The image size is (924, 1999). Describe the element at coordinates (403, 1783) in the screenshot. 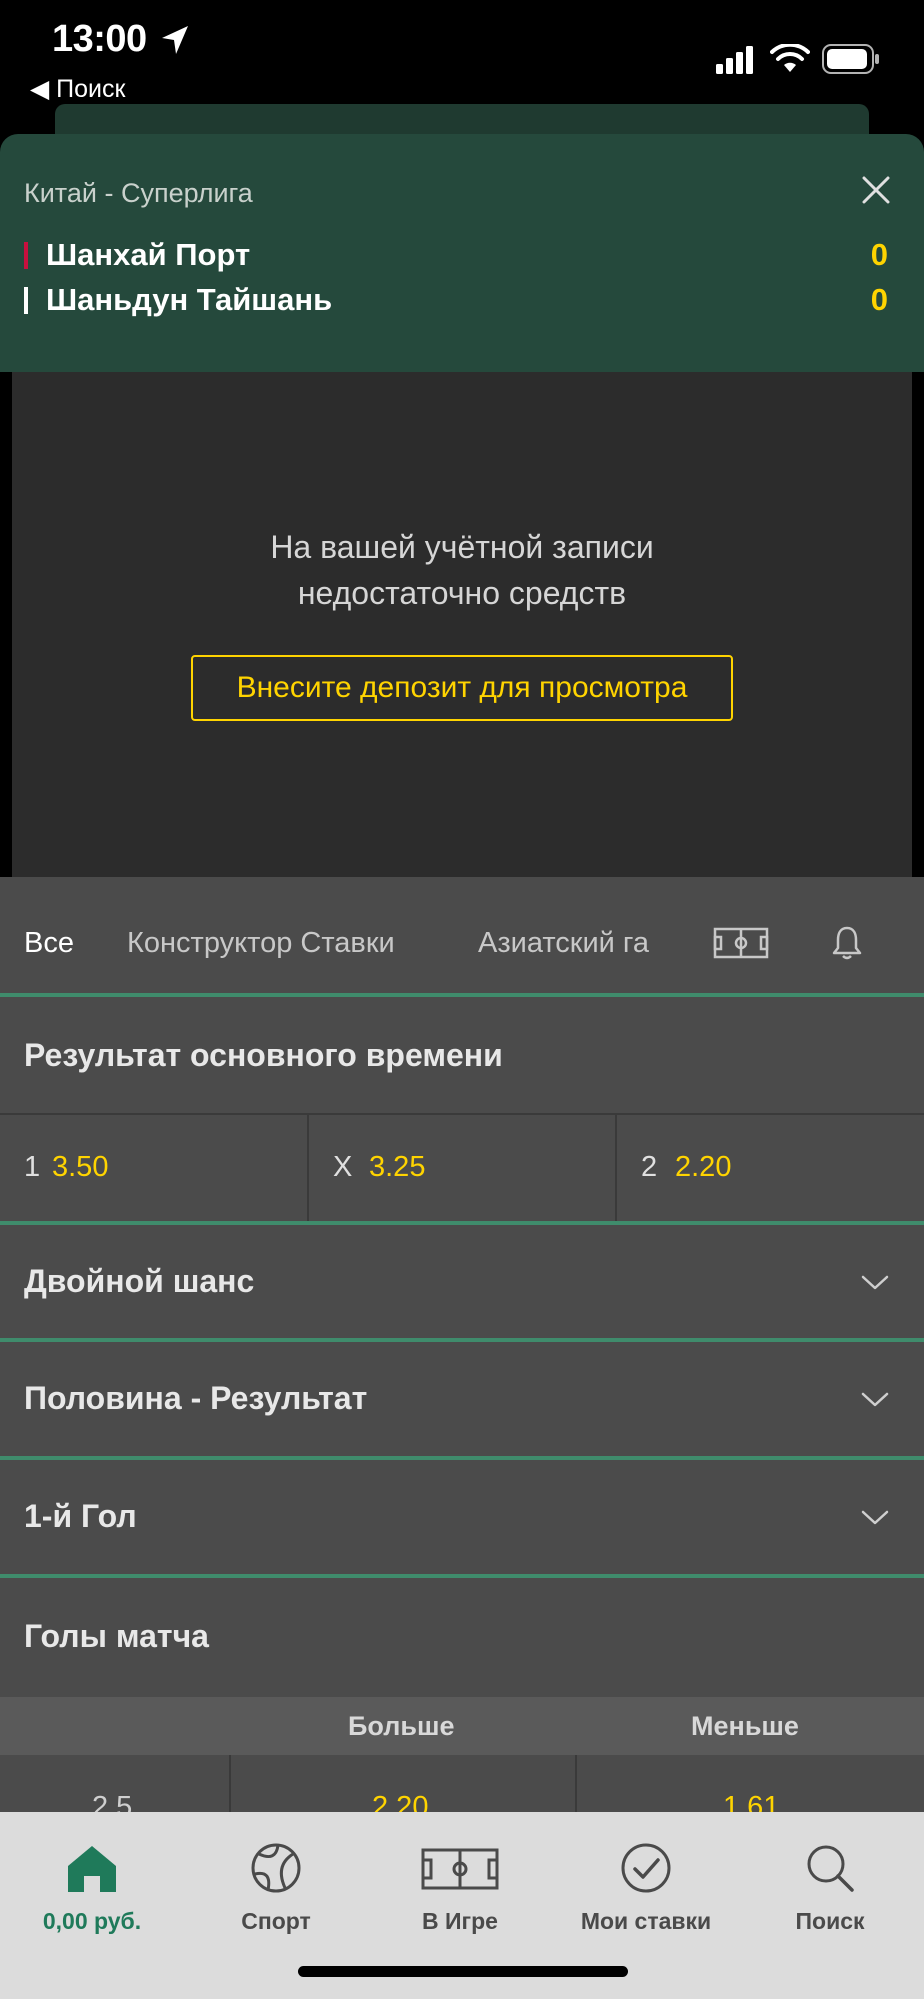

I see `over-odd-cell: 2.20` at that location.